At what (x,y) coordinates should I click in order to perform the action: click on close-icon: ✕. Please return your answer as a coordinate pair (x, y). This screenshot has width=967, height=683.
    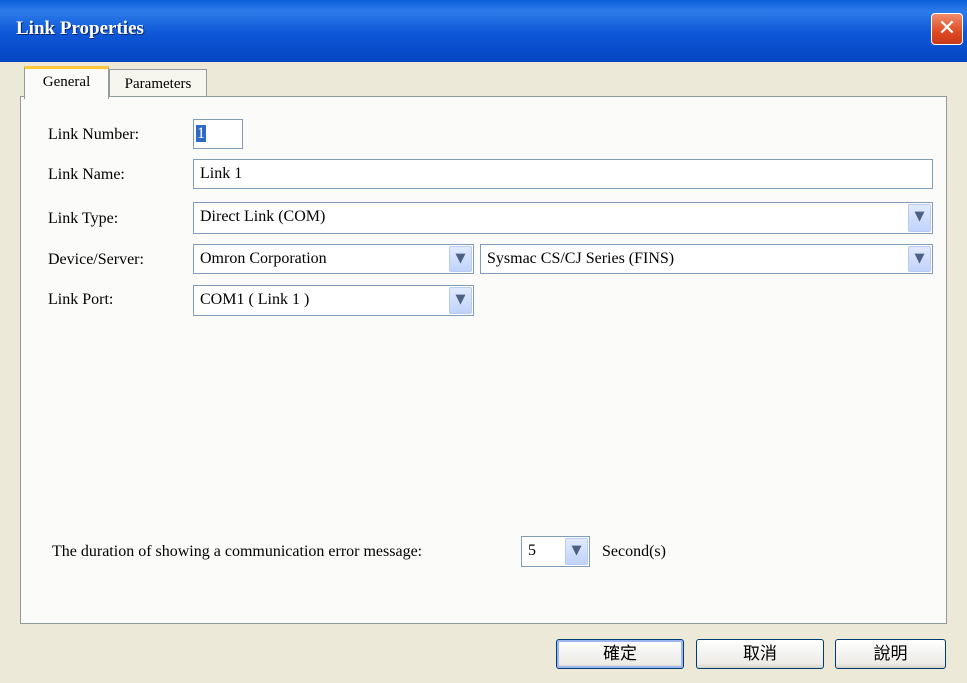
    Looking at the image, I should click on (947, 28).